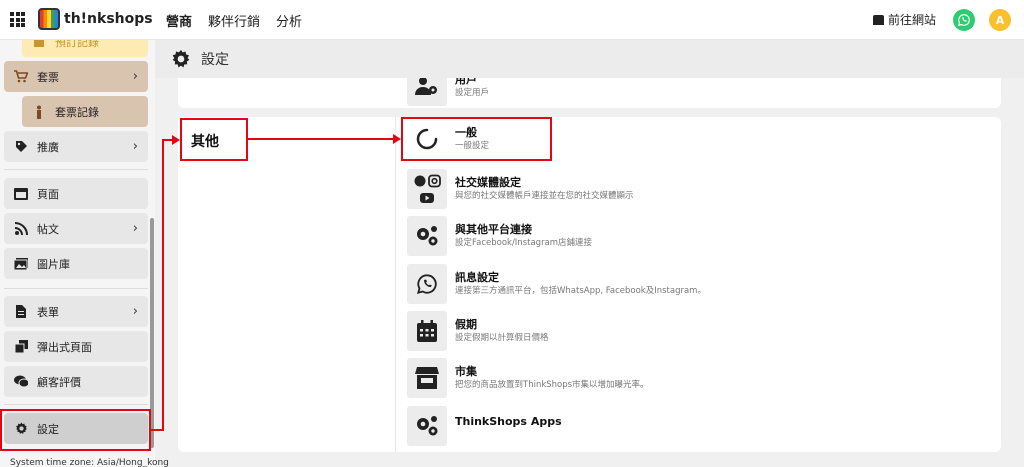  I want to click on annotation-box-settings, so click(75, 430).